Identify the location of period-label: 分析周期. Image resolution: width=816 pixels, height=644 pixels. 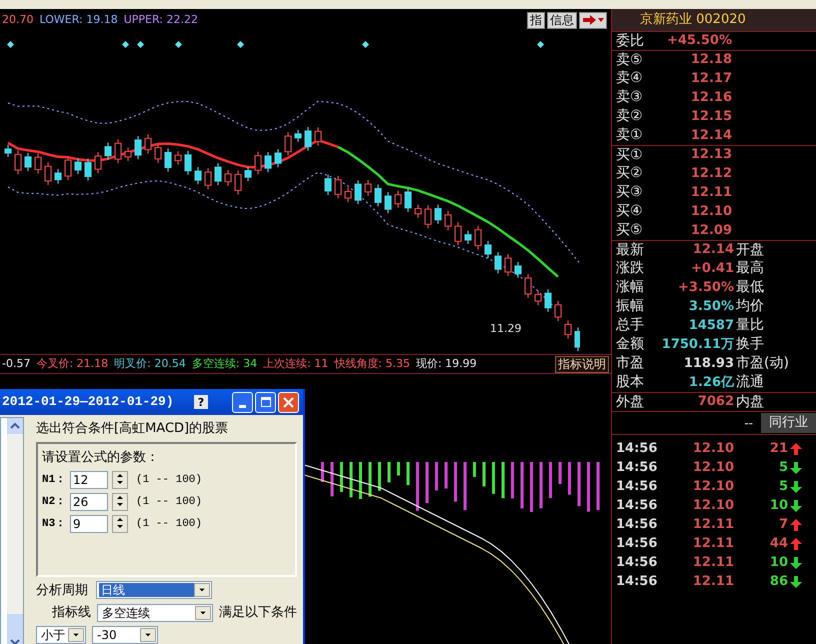
(62, 591).